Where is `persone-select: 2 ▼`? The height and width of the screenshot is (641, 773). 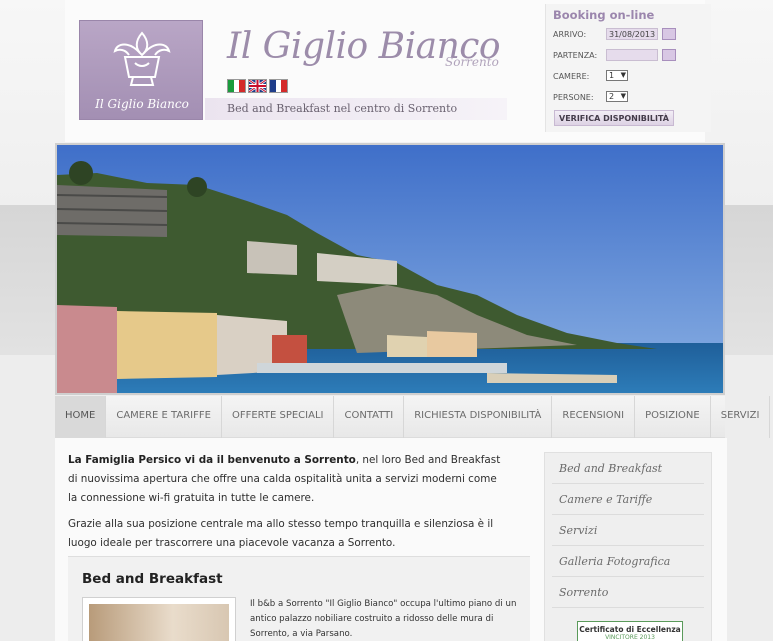 persone-select: 2 ▼ is located at coordinates (617, 96).